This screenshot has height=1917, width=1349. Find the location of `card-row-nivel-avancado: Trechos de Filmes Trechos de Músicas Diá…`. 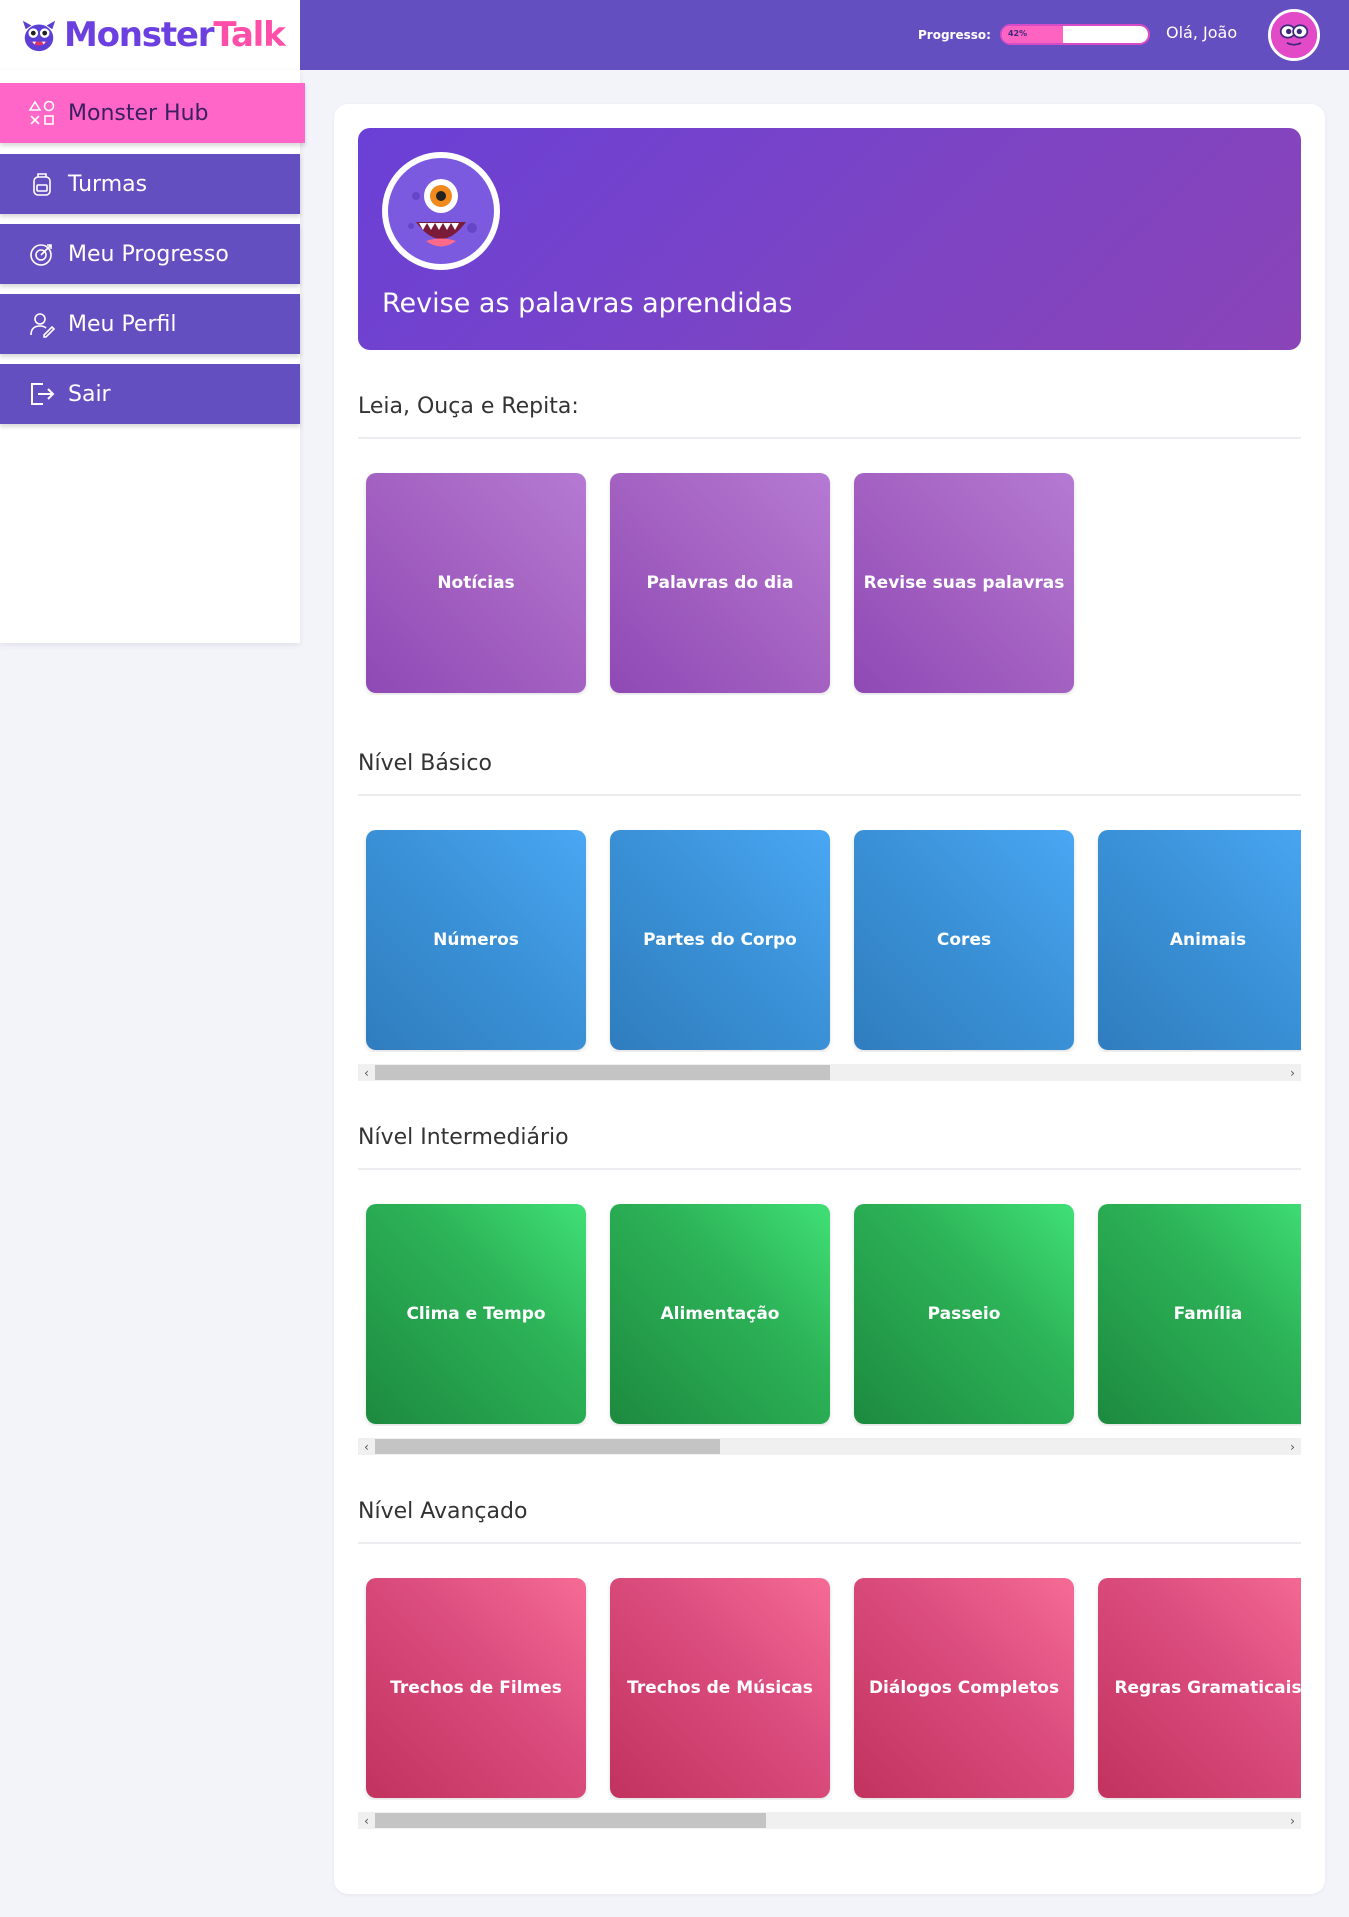

card-row-nivel-avancado: Trechos de Filmes Trechos de Músicas Diá… is located at coordinates (829, 1685).